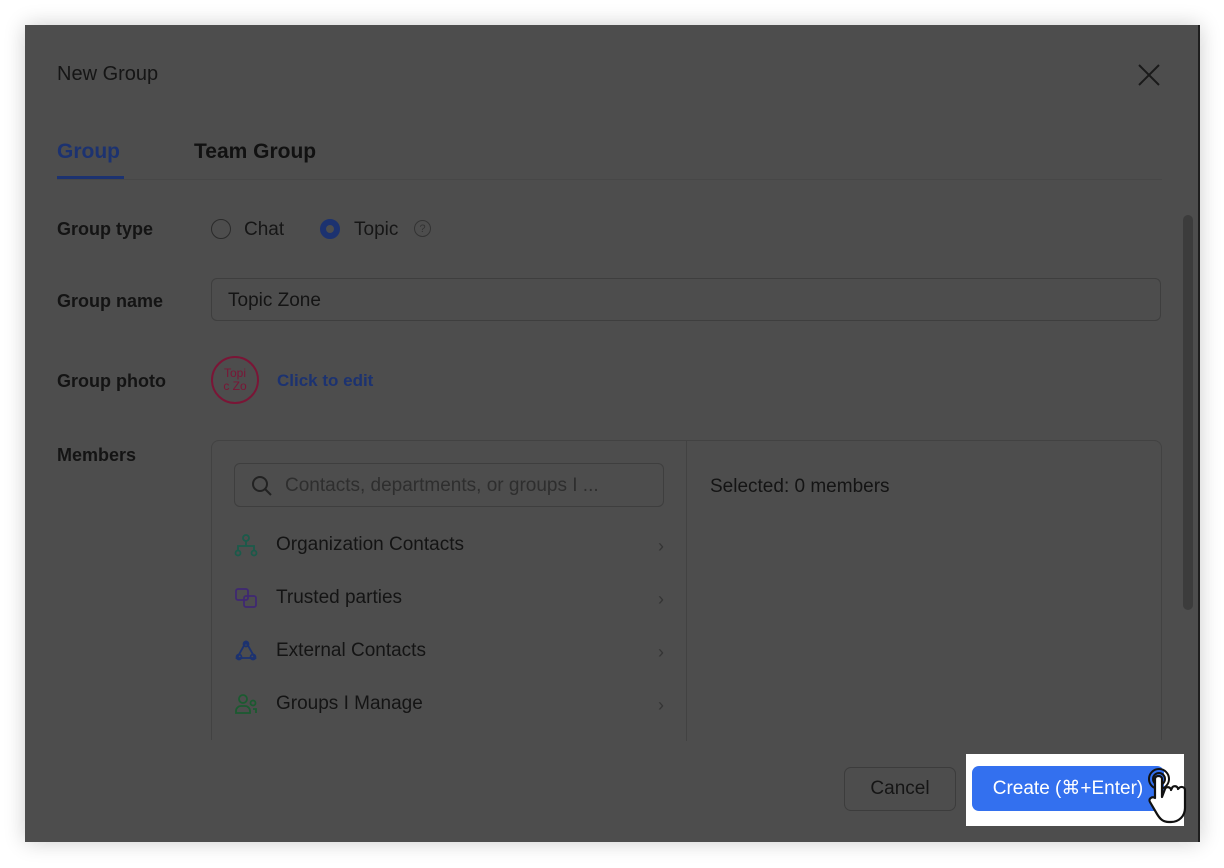 This screenshot has height=868, width=1224. Describe the element at coordinates (325, 381) in the screenshot. I see `click-to-edit-link: Click to edit` at that location.